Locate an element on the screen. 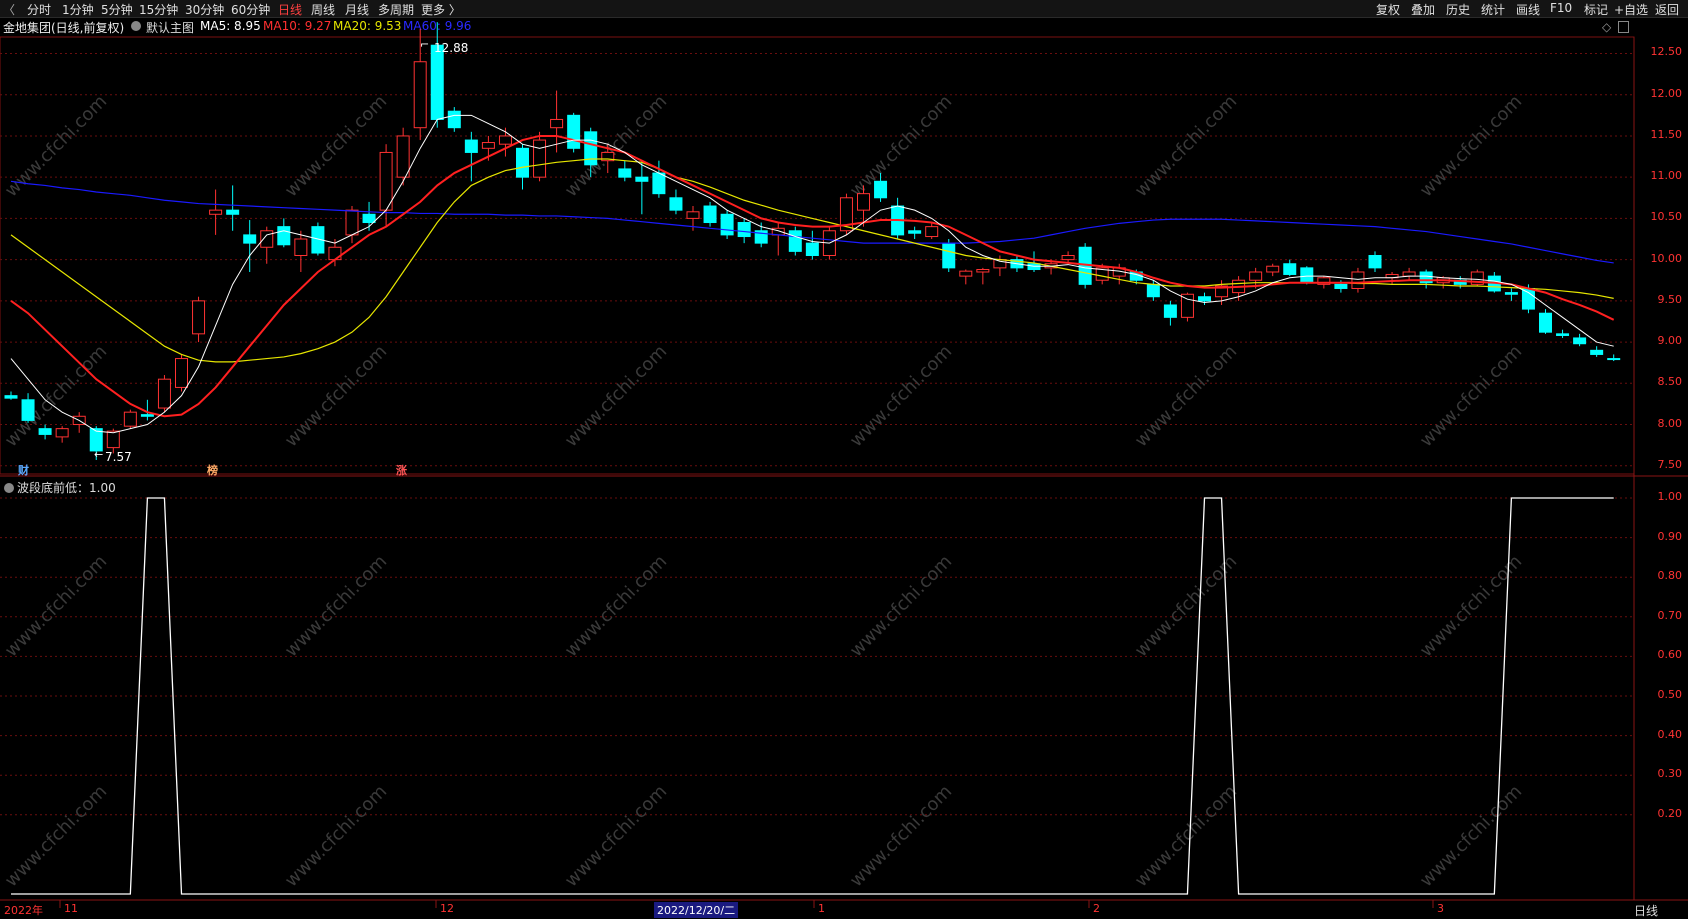  main-tick-10: 7.50 is located at coordinates (1670, 464).